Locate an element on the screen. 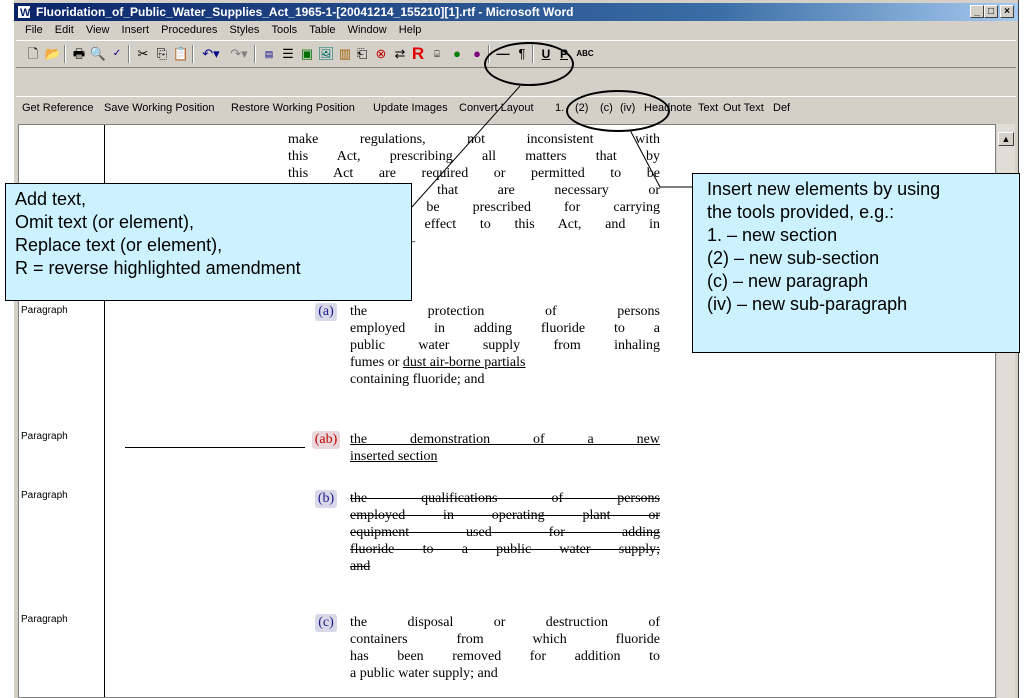  inserted-text: inserted section is located at coordinates (394, 456).